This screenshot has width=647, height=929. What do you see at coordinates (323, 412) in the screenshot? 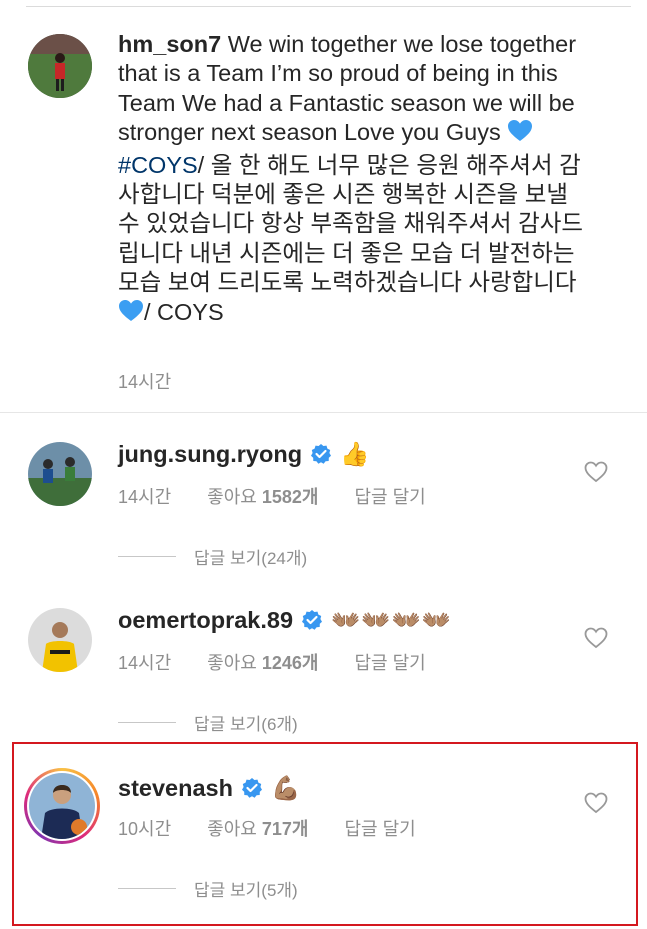
I see `section-divider` at bounding box center [323, 412].